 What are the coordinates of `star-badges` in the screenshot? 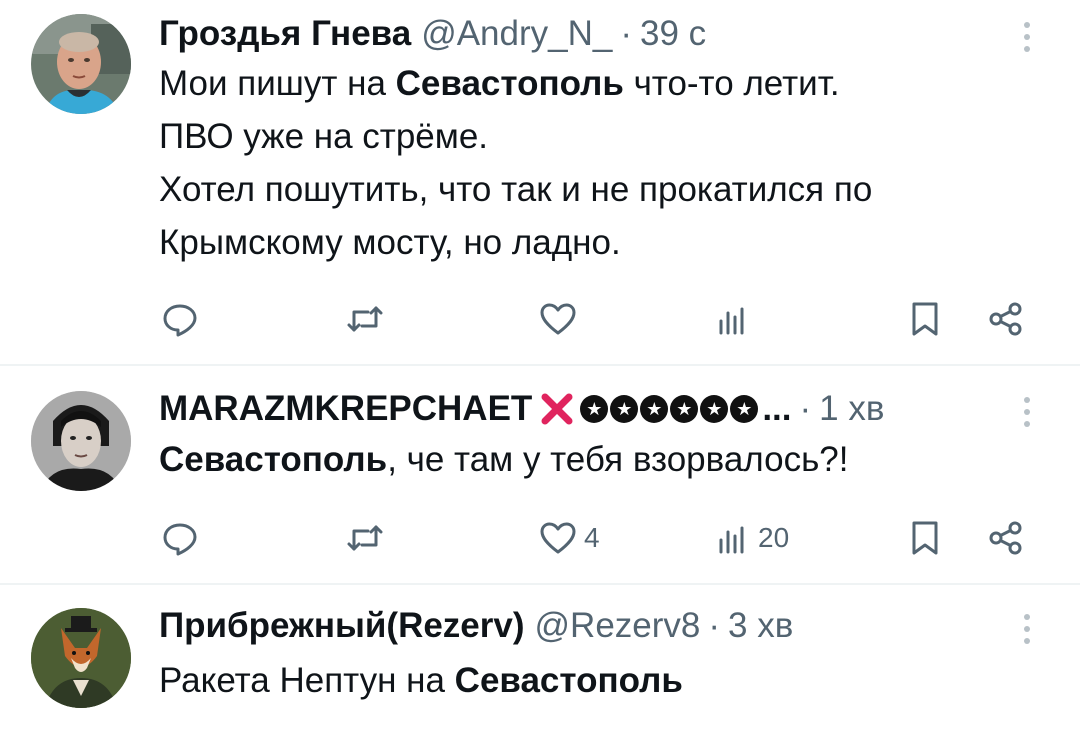 It's located at (670, 409).